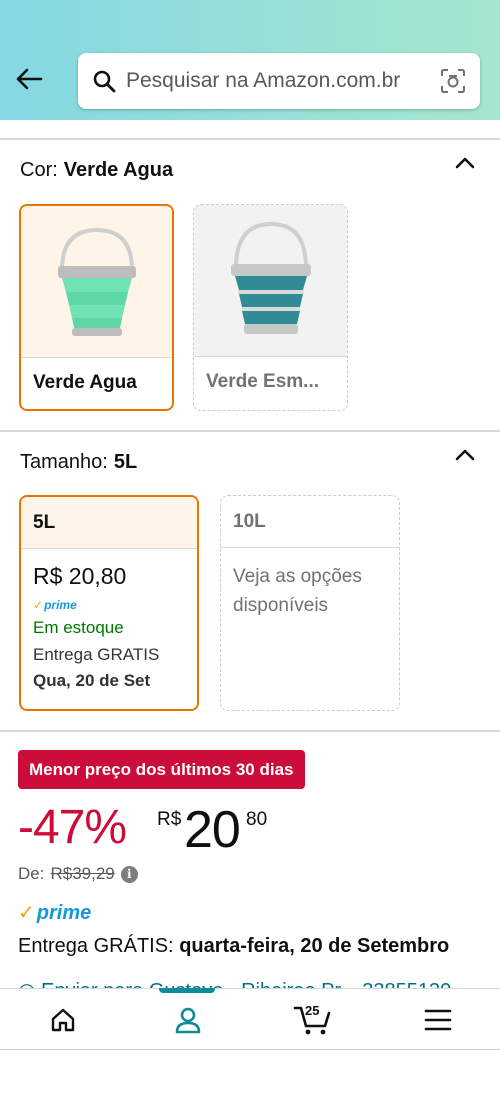 The width and height of the screenshot is (500, 1111). What do you see at coordinates (312, 1010) in the screenshot?
I see `cart-count-badge: 25` at bounding box center [312, 1010].